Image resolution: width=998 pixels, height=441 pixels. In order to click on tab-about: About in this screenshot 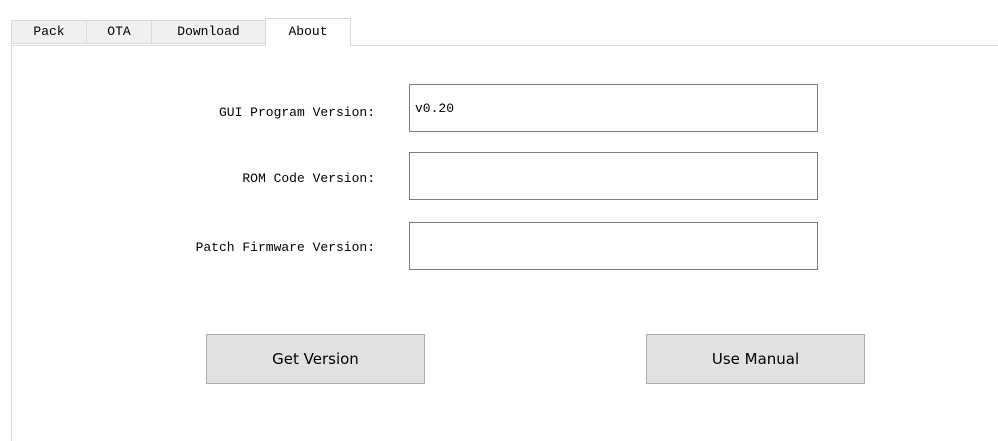, I will do `click(308, 32)`.